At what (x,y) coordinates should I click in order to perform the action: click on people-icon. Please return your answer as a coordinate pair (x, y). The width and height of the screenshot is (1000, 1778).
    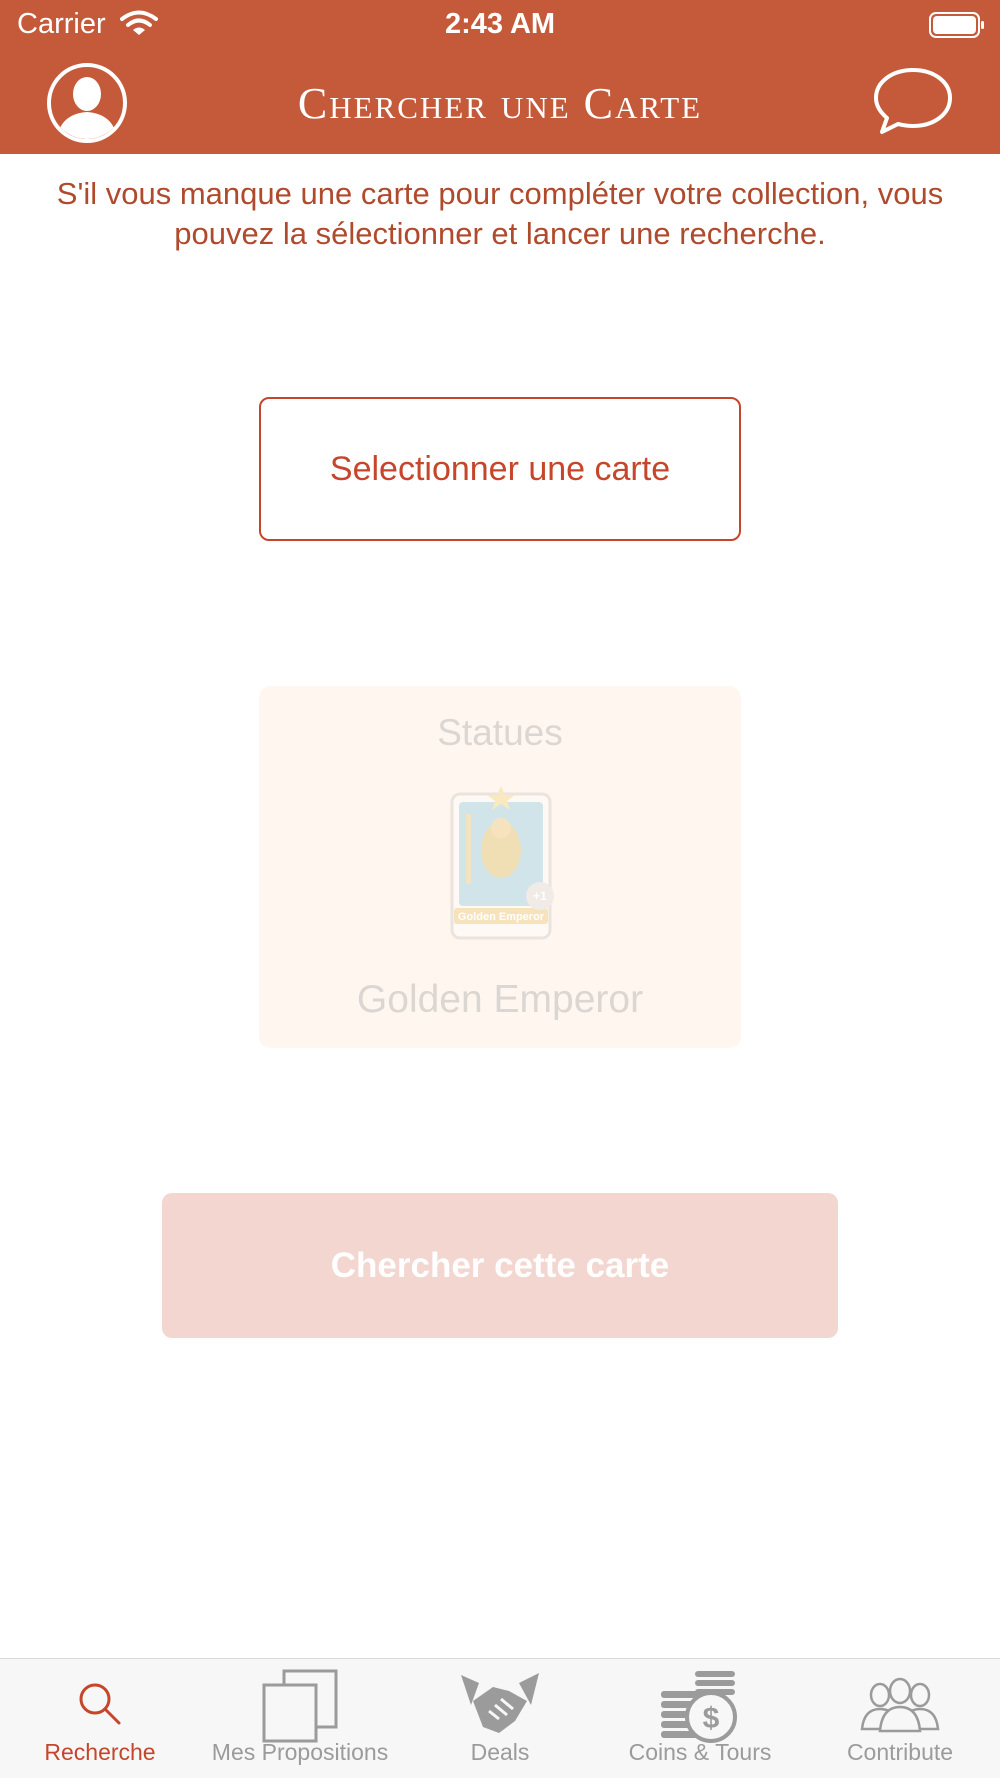
    Looking at the image, I should click on (900, 1705).